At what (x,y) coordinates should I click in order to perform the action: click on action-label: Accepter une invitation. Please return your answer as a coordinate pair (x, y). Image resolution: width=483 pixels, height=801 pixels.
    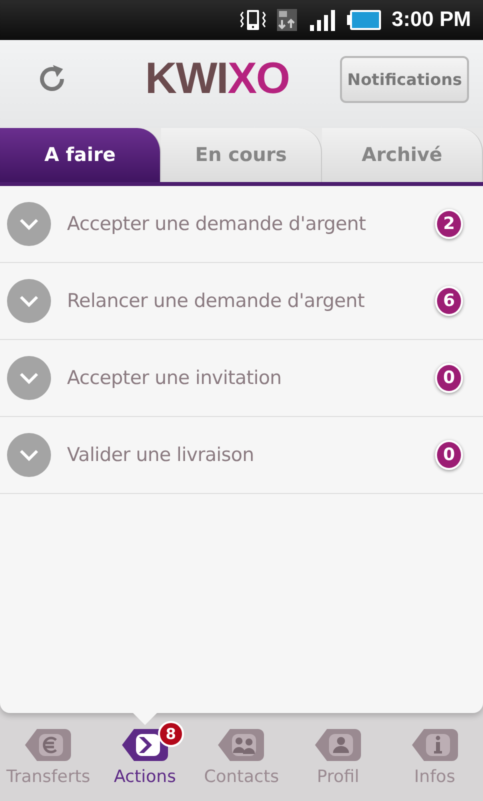
    Looking at the image, I should click on (251, 378).